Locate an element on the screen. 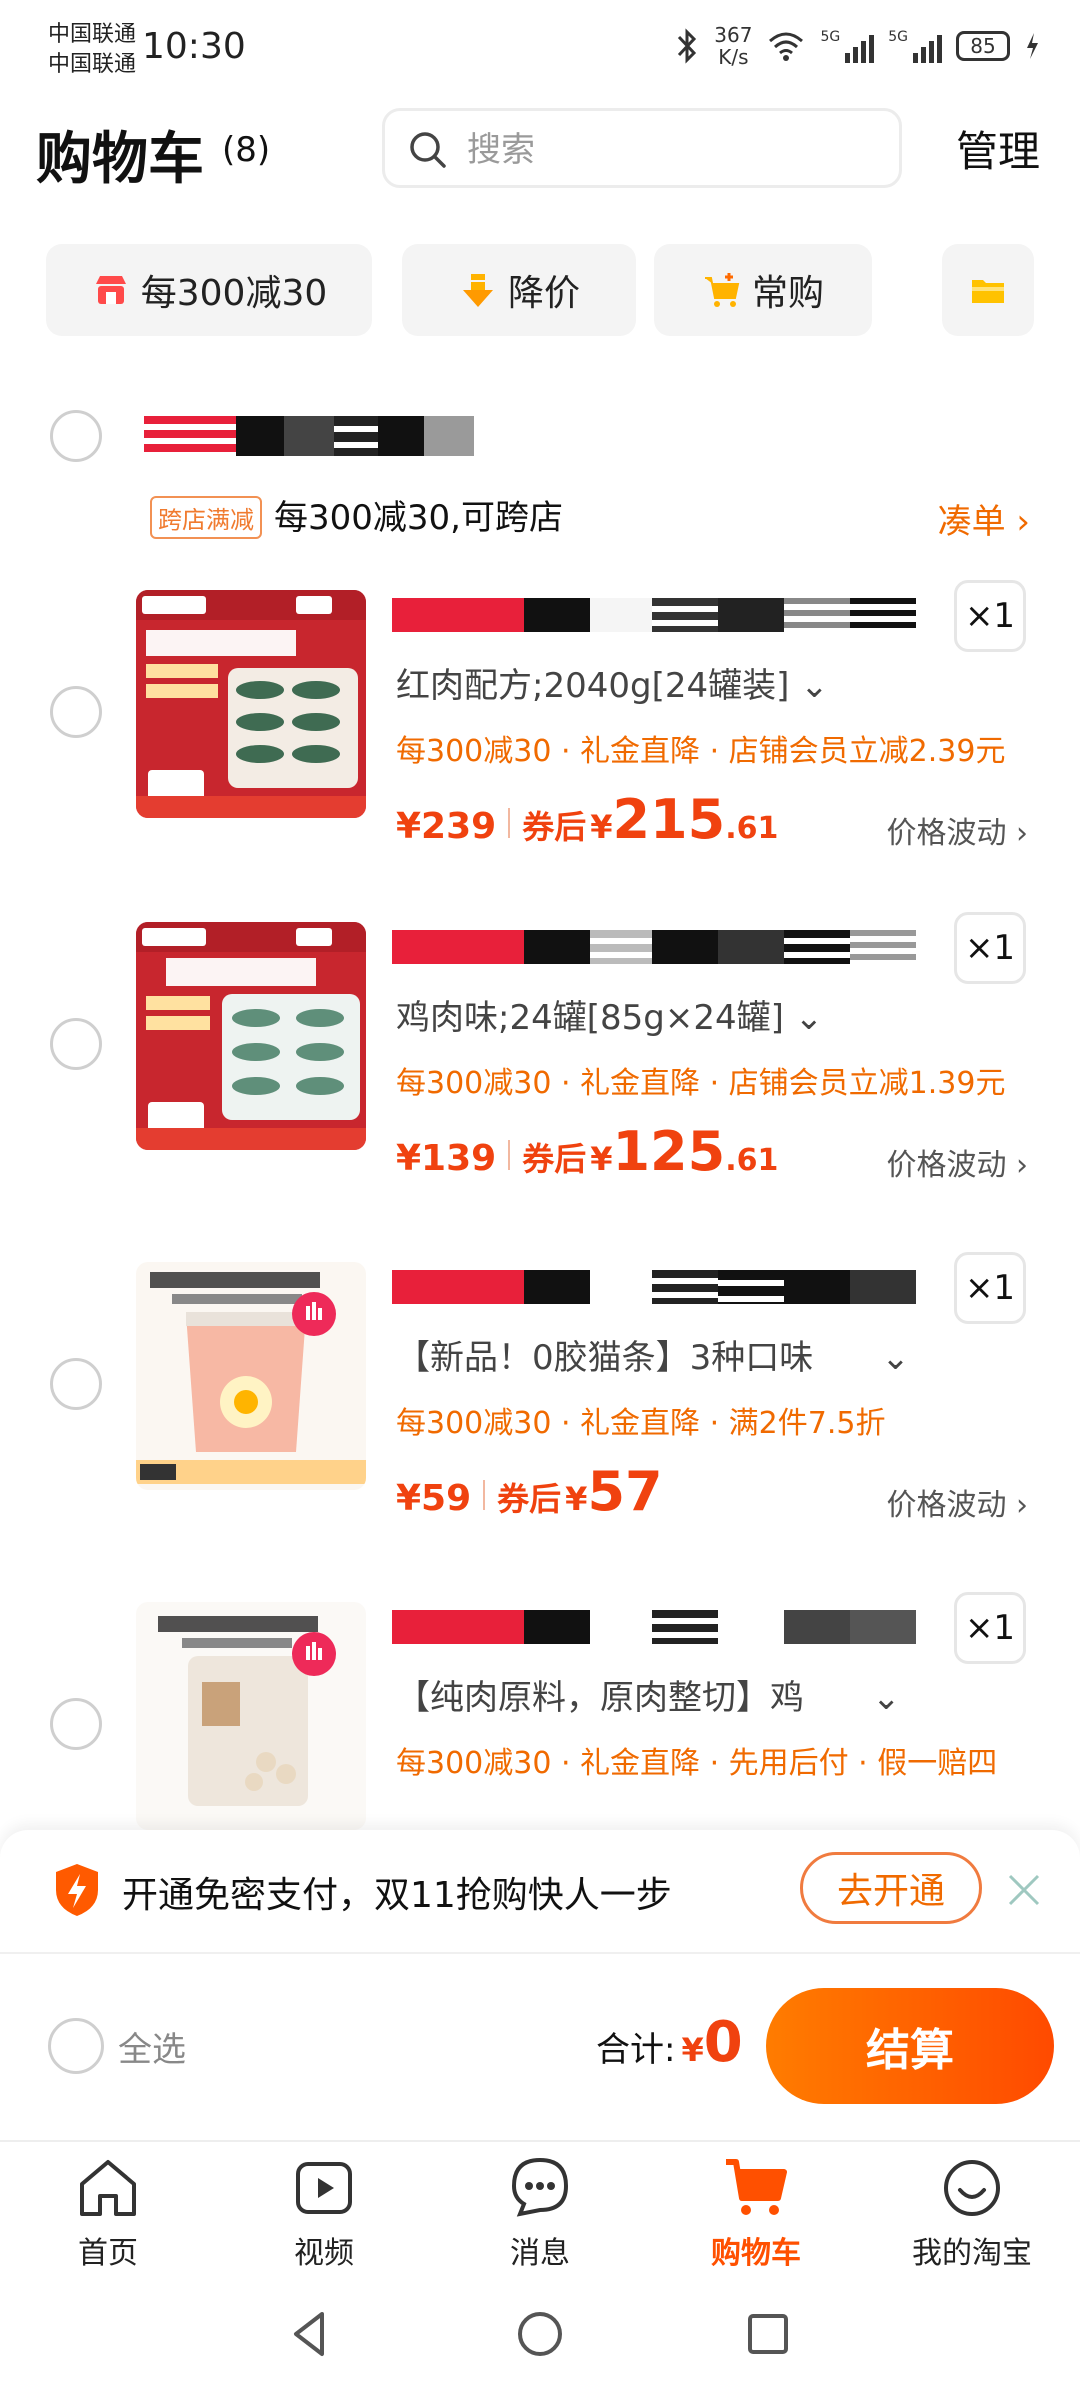 The height and width of the screenshot is (2400, 1080). battery-icon: 85 is located at coordinates (983, 46).